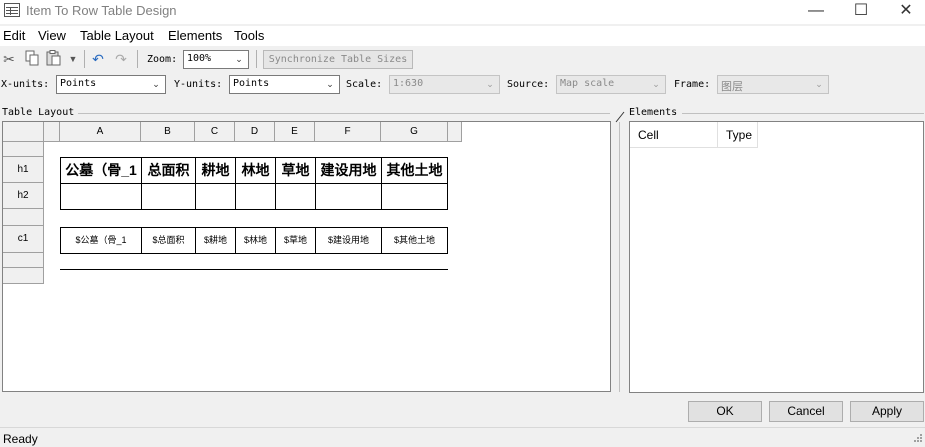 The image size is (925, 447). What do you see at coordinates (251, 83) in the screenshot?
I see `y-units-value: Points` at bounding box center [251, 83].